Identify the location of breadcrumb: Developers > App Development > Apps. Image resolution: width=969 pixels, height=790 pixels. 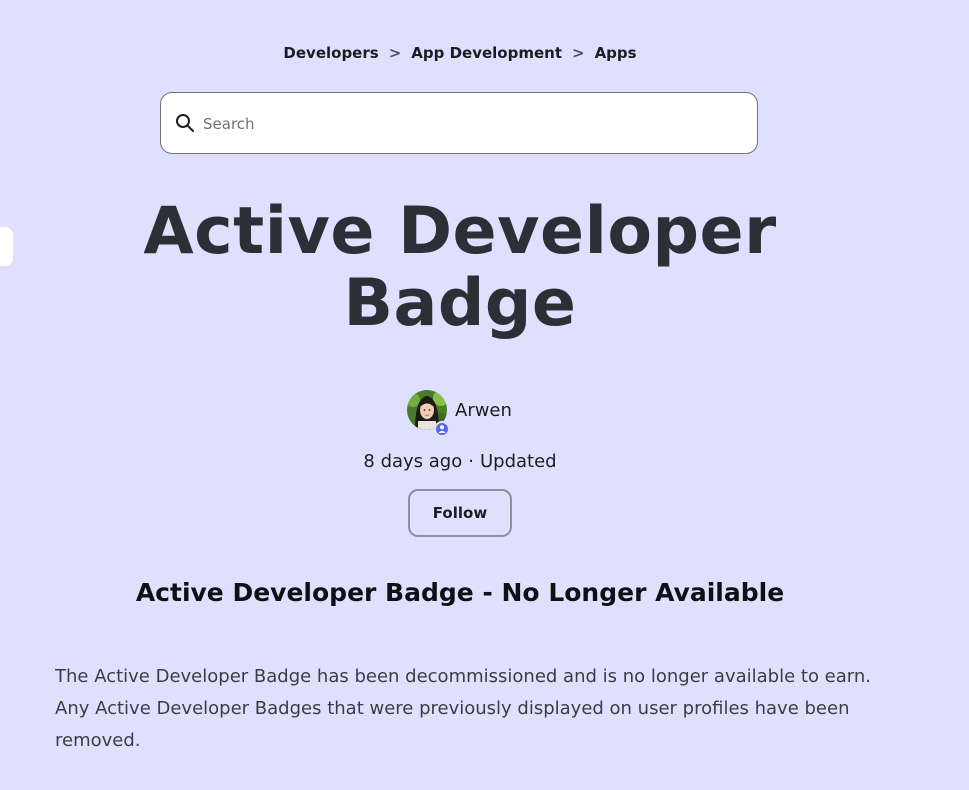
(460, 53).